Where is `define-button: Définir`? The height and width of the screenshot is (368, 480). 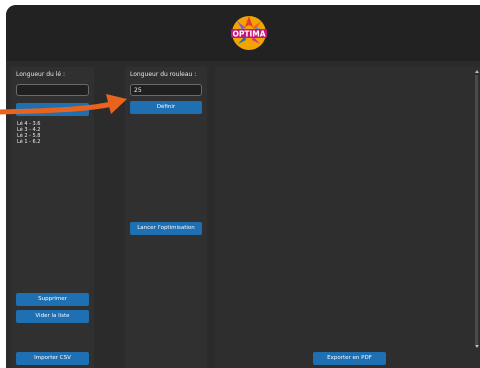 define-button: Définir is located at coordinates (166, 107).